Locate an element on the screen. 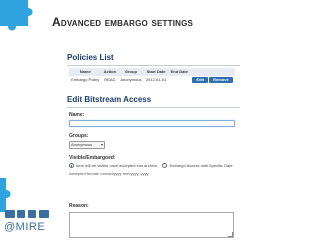  column-header: Group is located at coordinates (130, 71).